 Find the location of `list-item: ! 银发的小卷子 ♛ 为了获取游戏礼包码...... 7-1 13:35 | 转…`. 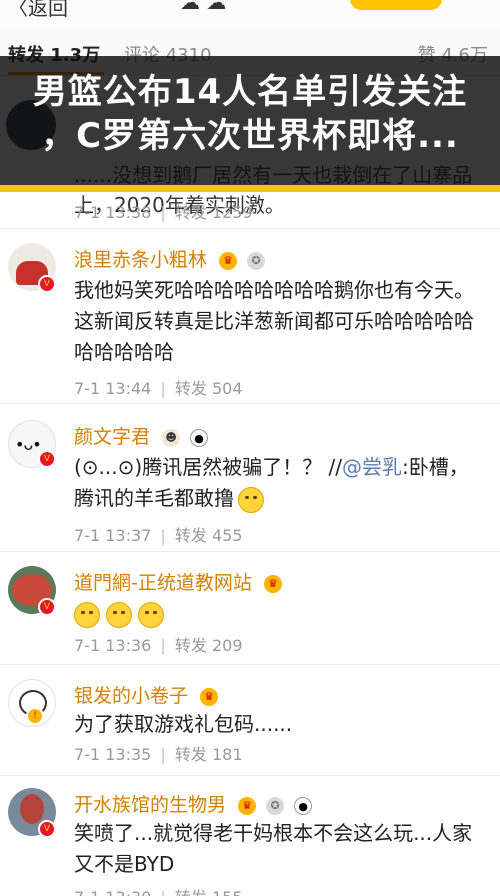

list-item: ! 银发的小卷子 ♛ 为了获取游戏礼包码...... 7-1 13:35 | 转… is located at coordinates (250, 720).